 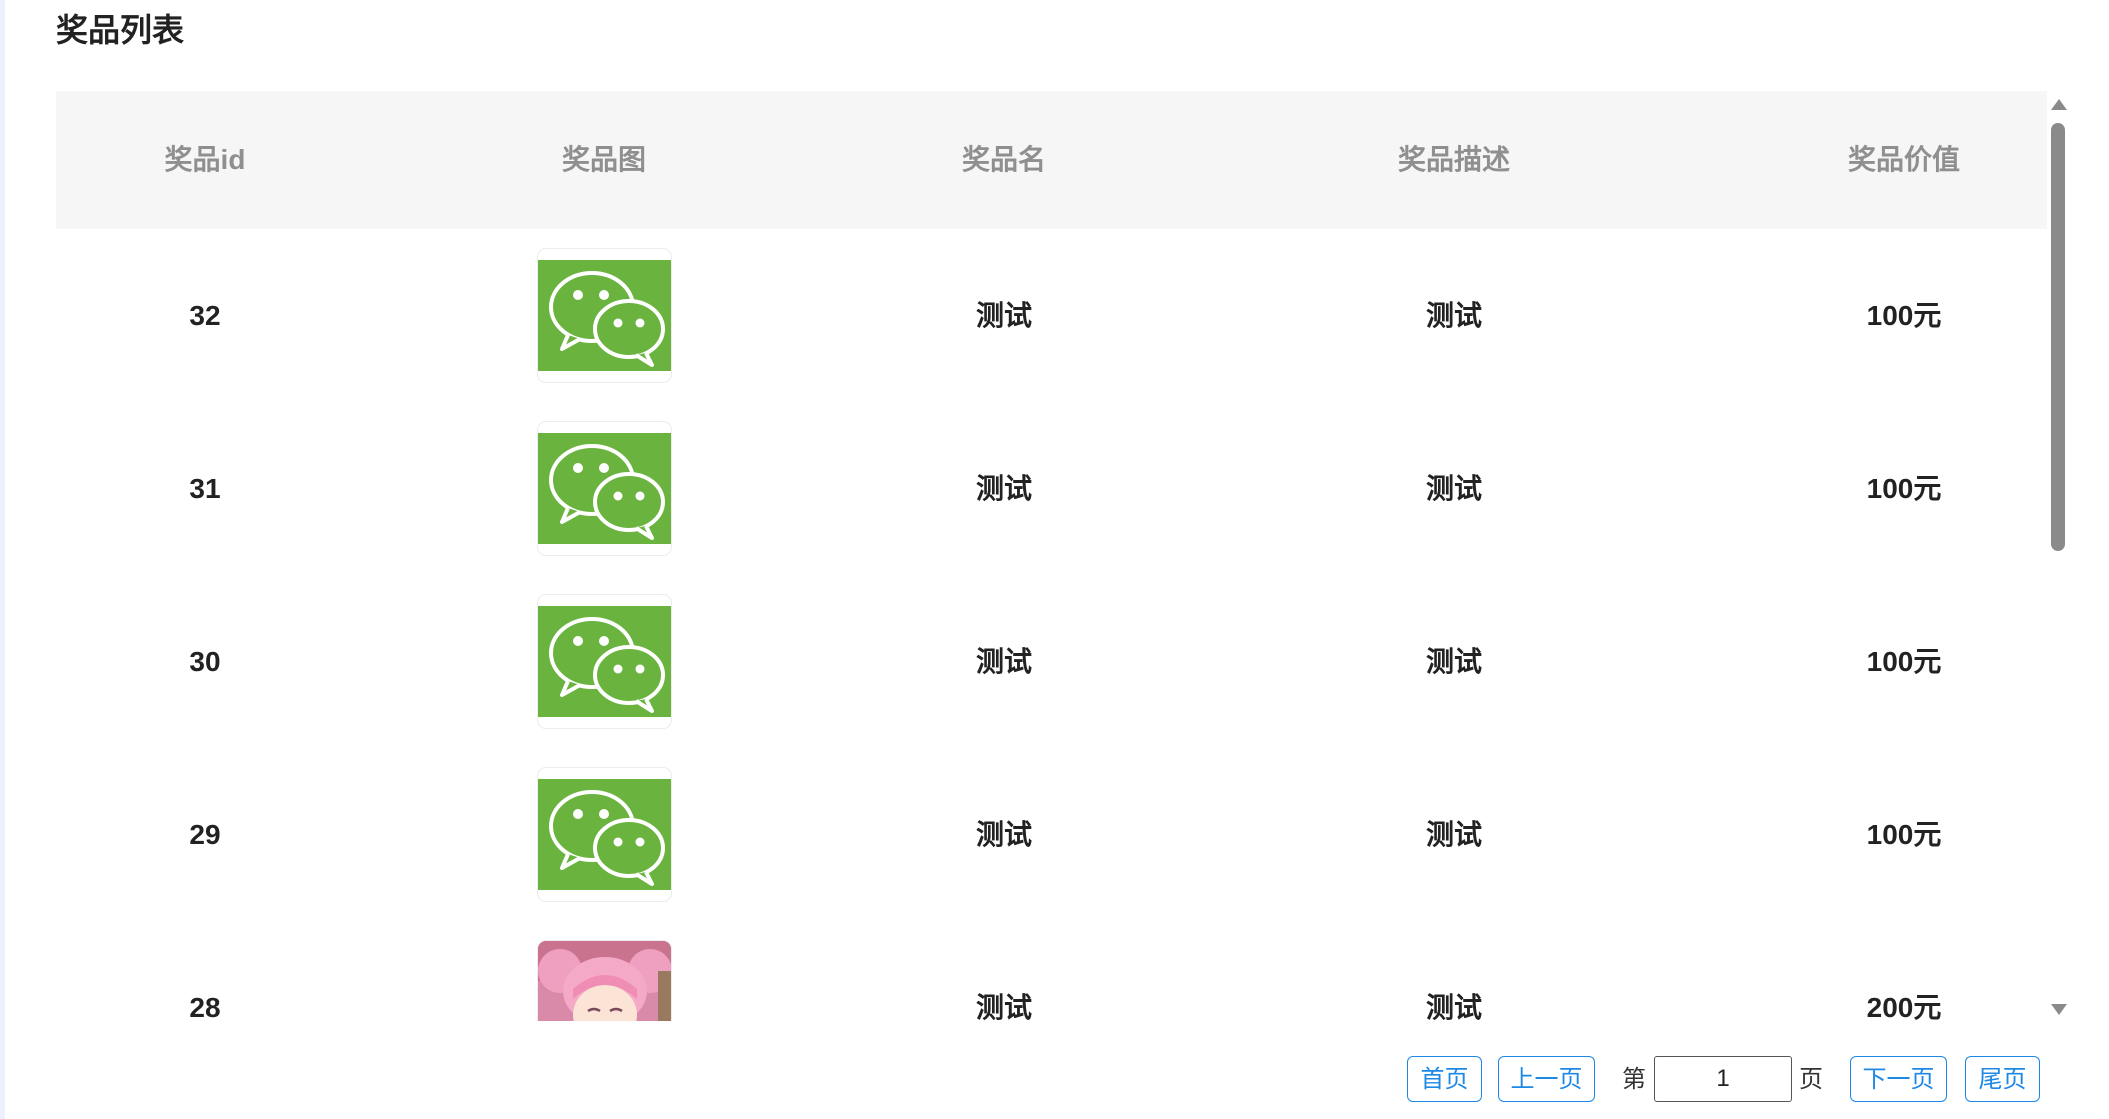 What do you see at coordinates (1634, 1079) in the screenshot?
I see `page-prefix-label: 第` at bounding box center [1634, 1079].